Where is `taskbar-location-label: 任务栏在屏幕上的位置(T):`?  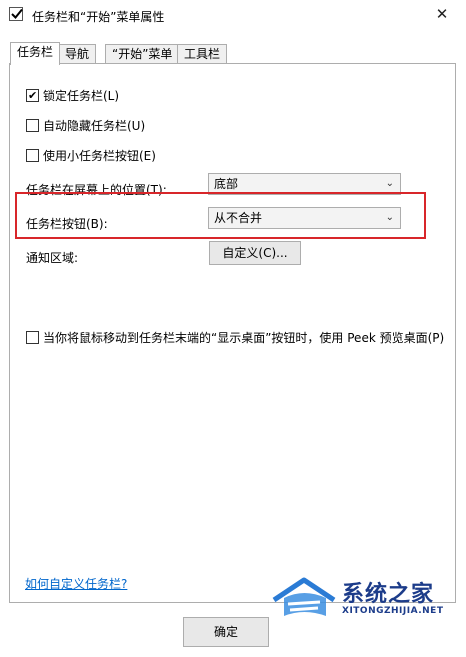 taskbar-location-label: 任务栏在屏幕上的位置(T): is located at coordinates (96, 190).